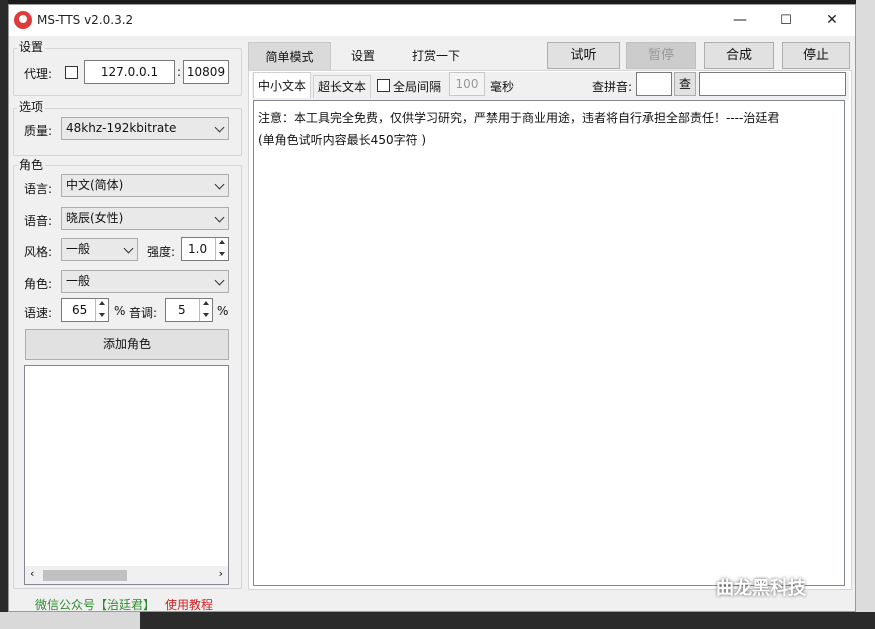 The image size is (875, 629). I want to click on stop-button: 停止, so click(816, 55).